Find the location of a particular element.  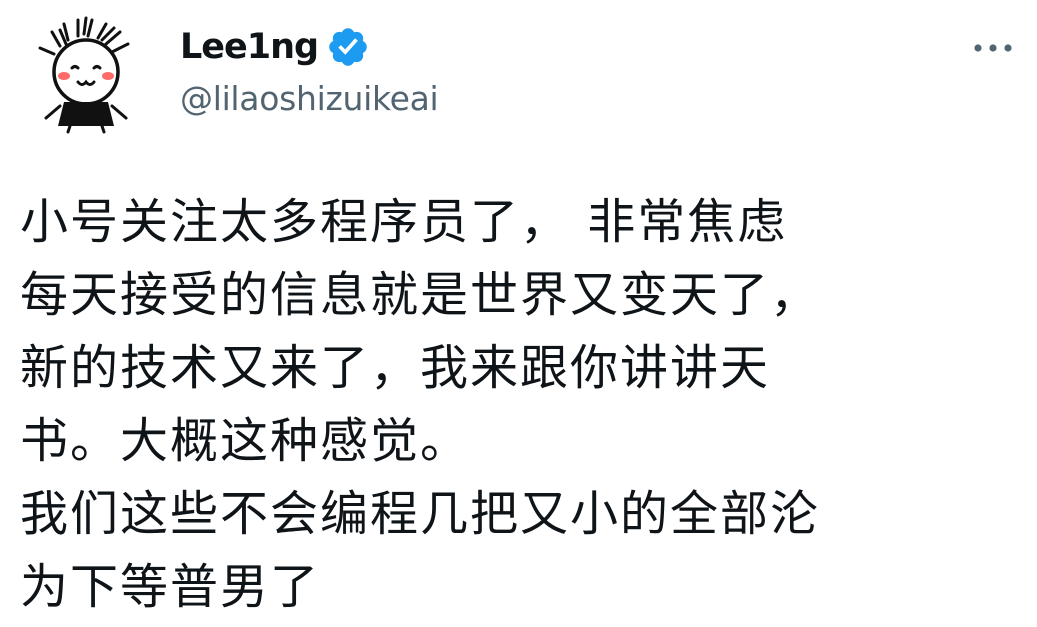

more-options-button is located at coordinates (993, 48).